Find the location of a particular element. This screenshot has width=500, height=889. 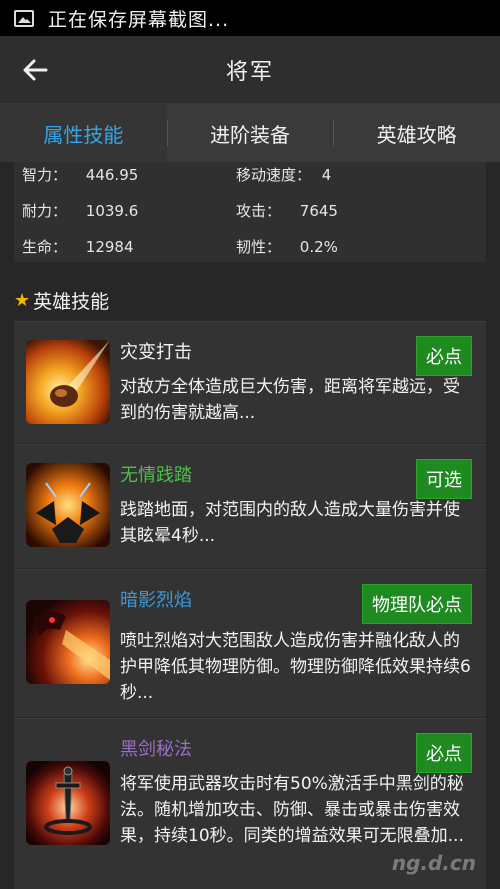

stat-toughness: 韧性： 0.2% is located at coordinates (287, 247).